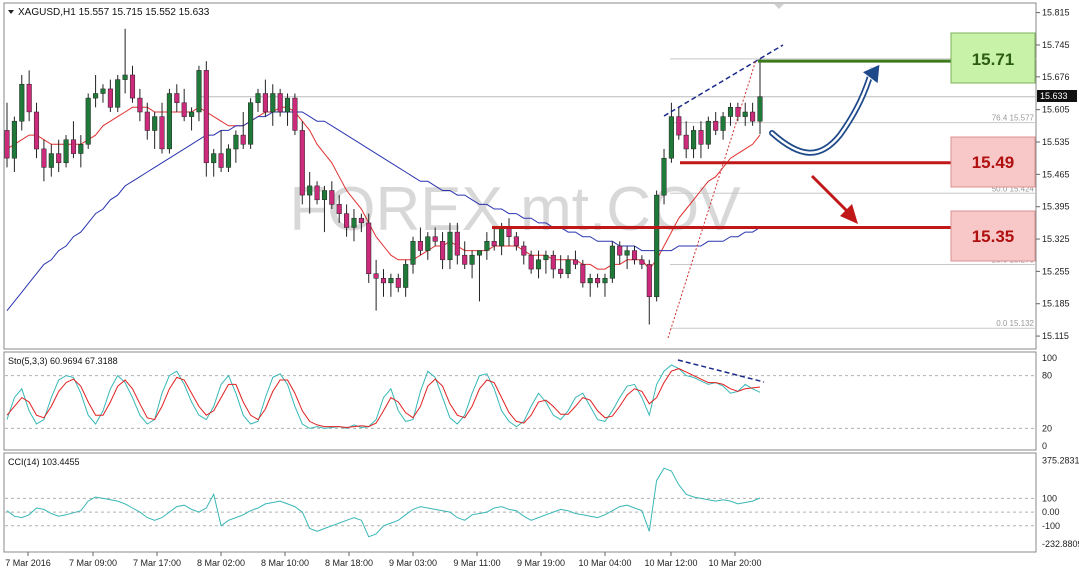 This screenshot has height=574, width=1079. What do you see at coordinates (1060, 544) in the screenshot?
I see `cci-axis-label: -232.8809` at bounding box center [1060, 544].